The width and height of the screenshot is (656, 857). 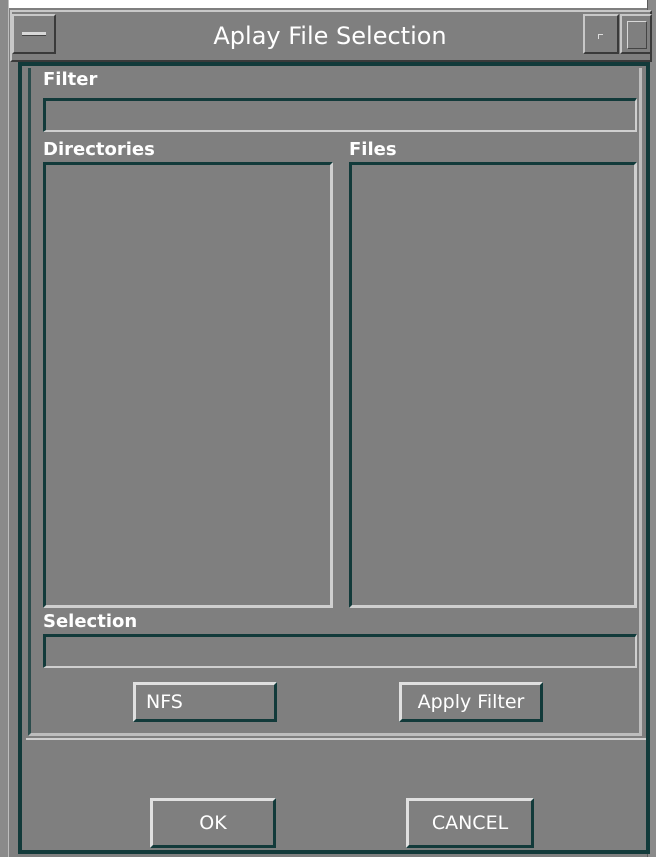 What do you see at coordinates (340, 651) in the screenshot?
I see `selection-input` at bounding box center [340, 651].